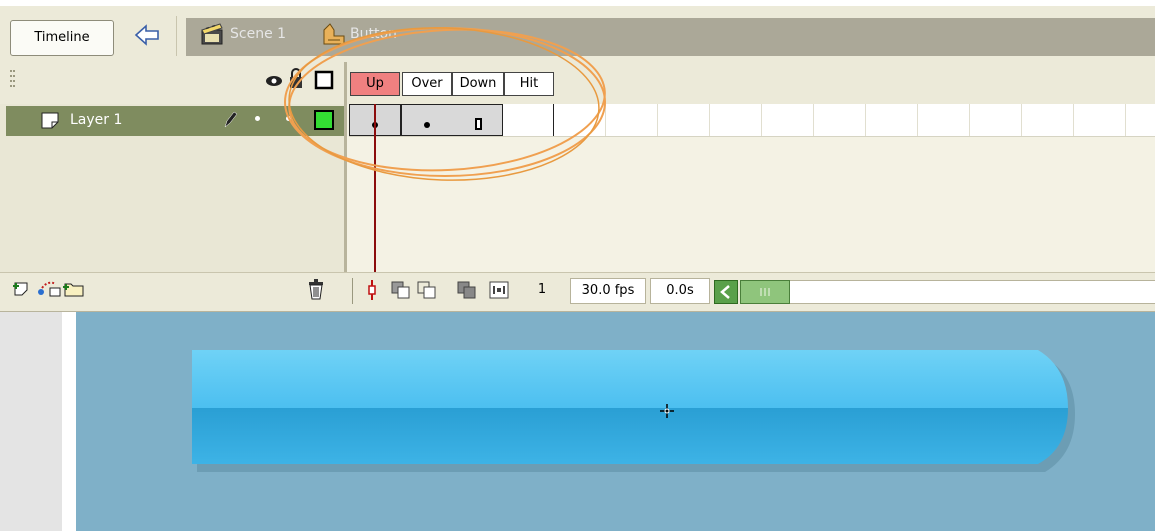  Describe the element at coordinates (680, 291) in the screenshot. I see `elapsed-time-readout: 0.0s` at that location.